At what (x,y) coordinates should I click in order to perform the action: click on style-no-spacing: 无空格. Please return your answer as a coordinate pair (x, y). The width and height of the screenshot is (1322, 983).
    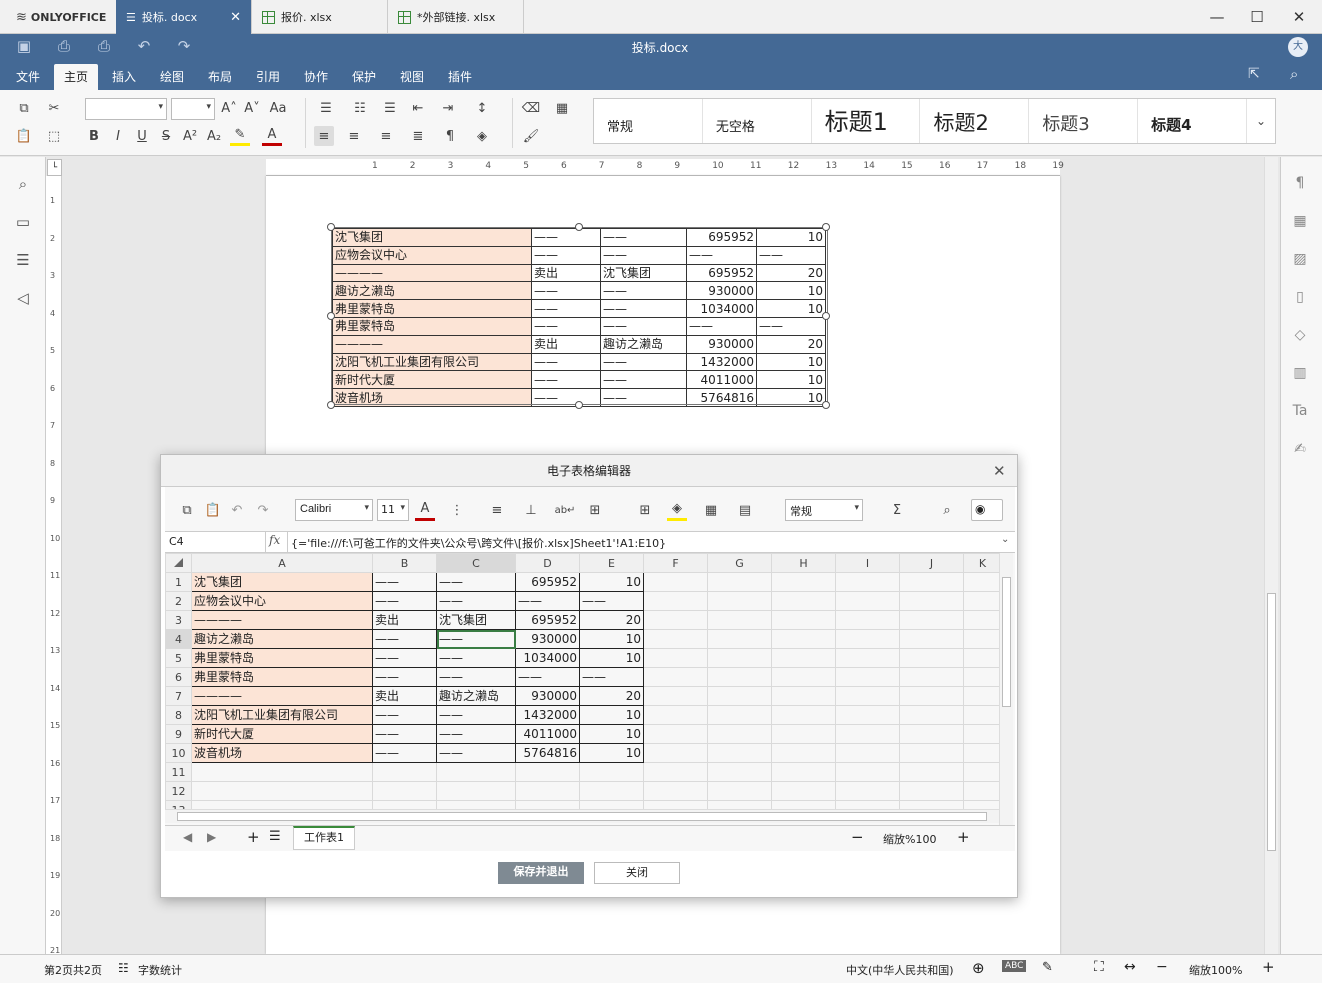
    Looking at the image, I should click on (757, 121).